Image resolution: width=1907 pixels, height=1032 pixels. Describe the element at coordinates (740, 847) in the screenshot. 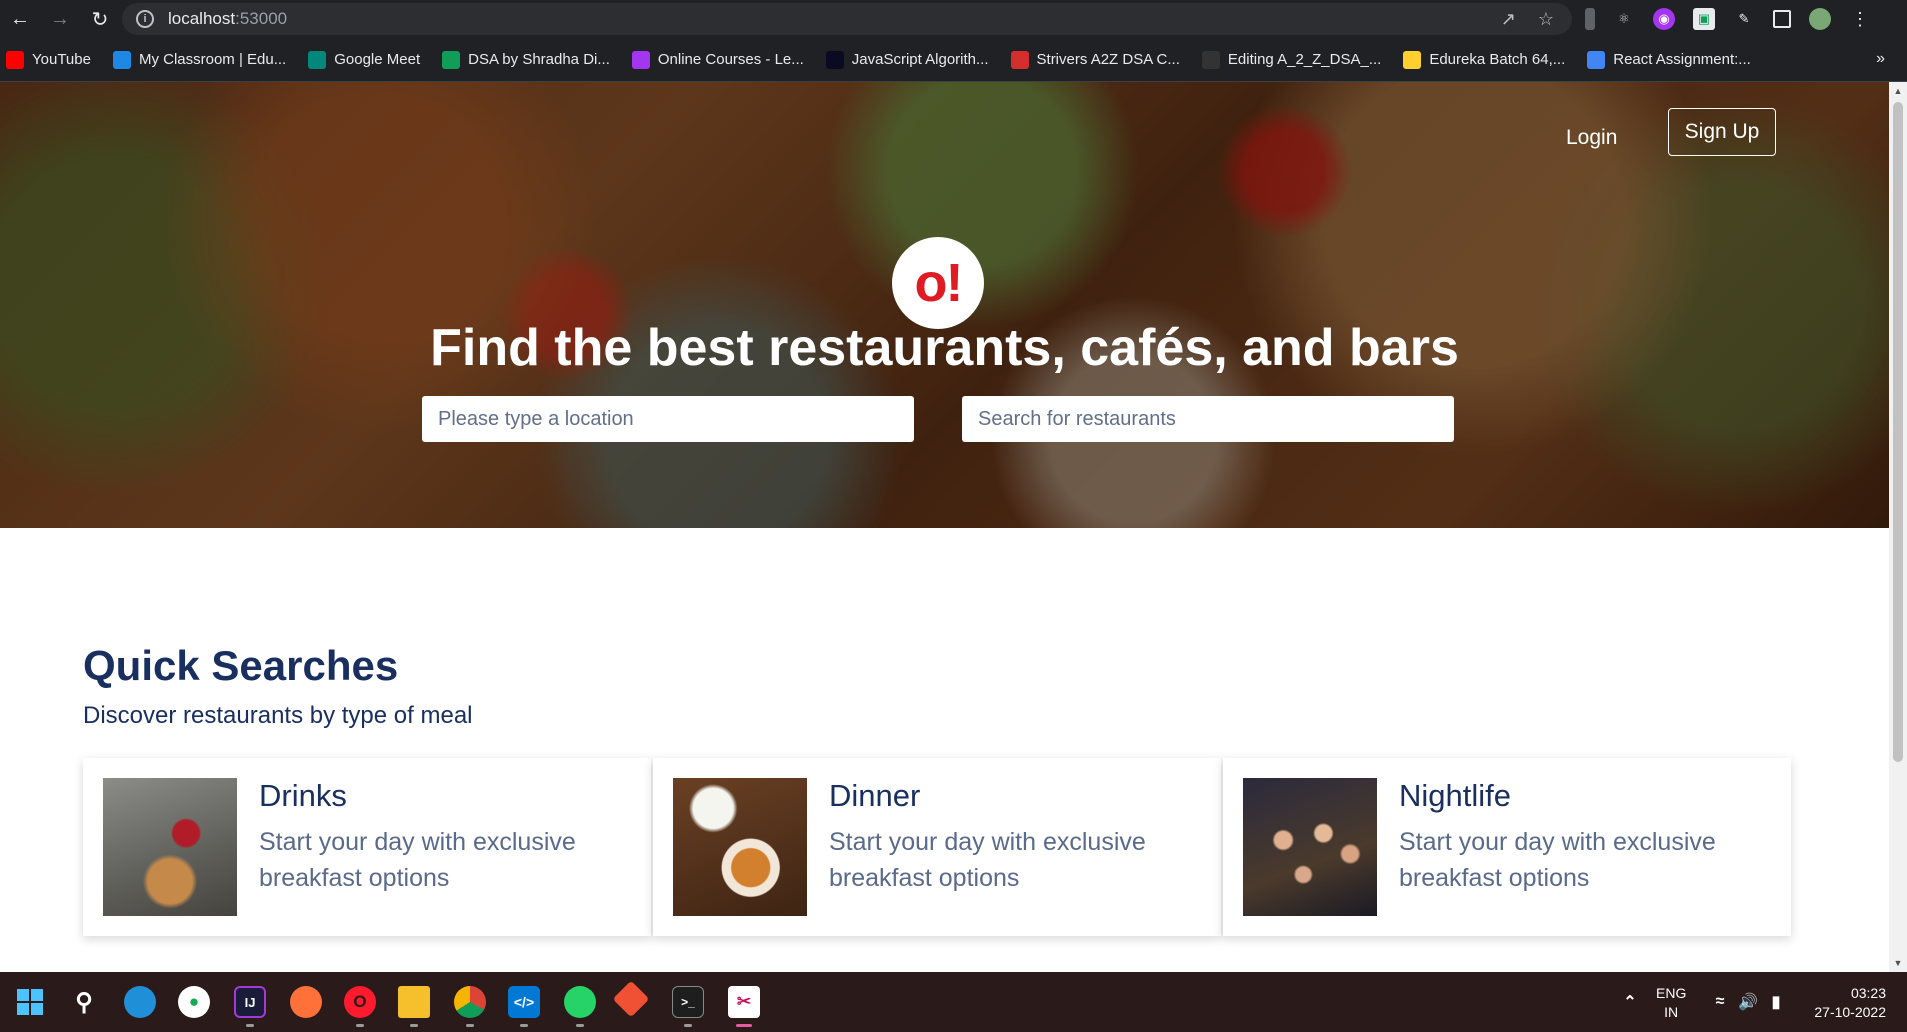

I see `dinner-image` at that location.